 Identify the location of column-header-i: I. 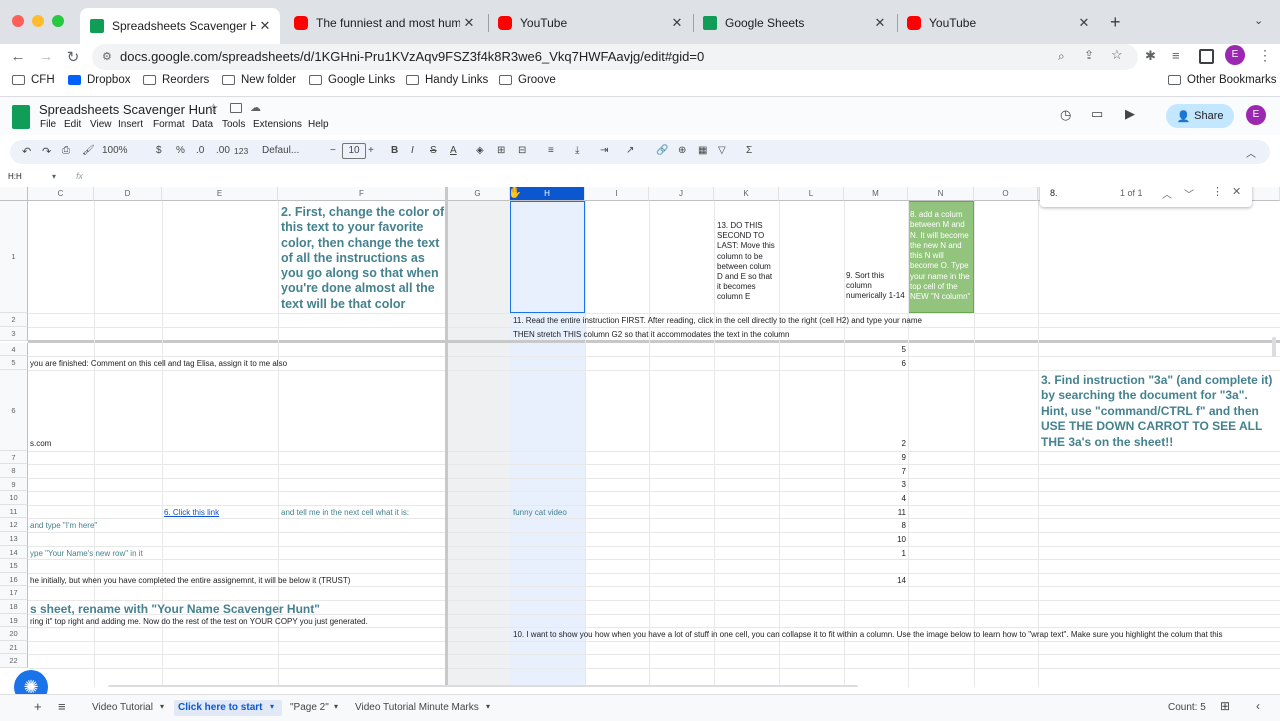
(617, 194).